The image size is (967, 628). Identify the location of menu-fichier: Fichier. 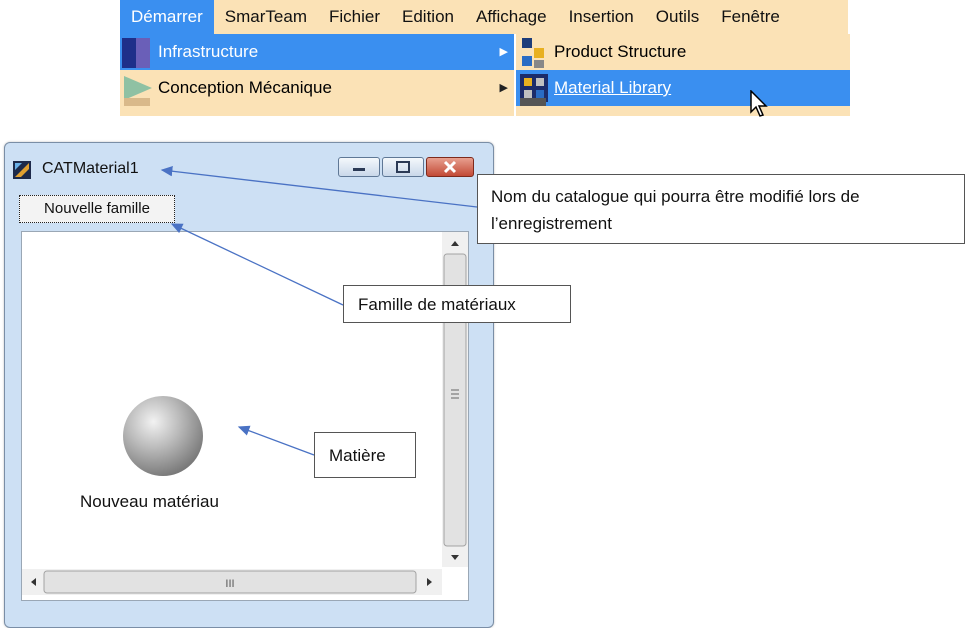
(354, 17).